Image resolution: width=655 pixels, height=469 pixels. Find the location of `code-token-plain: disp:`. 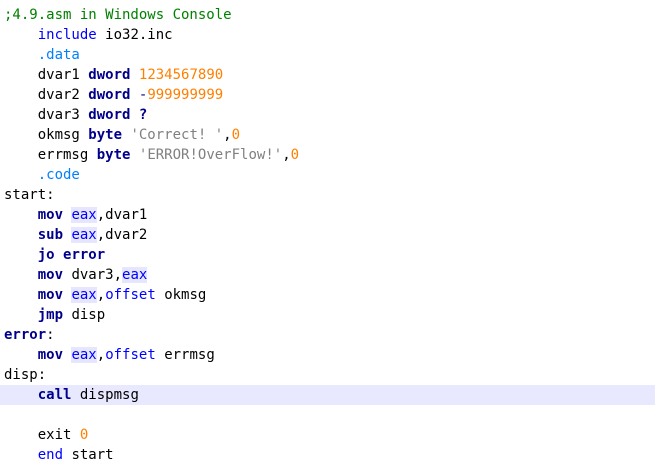

code-token-plain: disp: is located at coordinates (25, 375).